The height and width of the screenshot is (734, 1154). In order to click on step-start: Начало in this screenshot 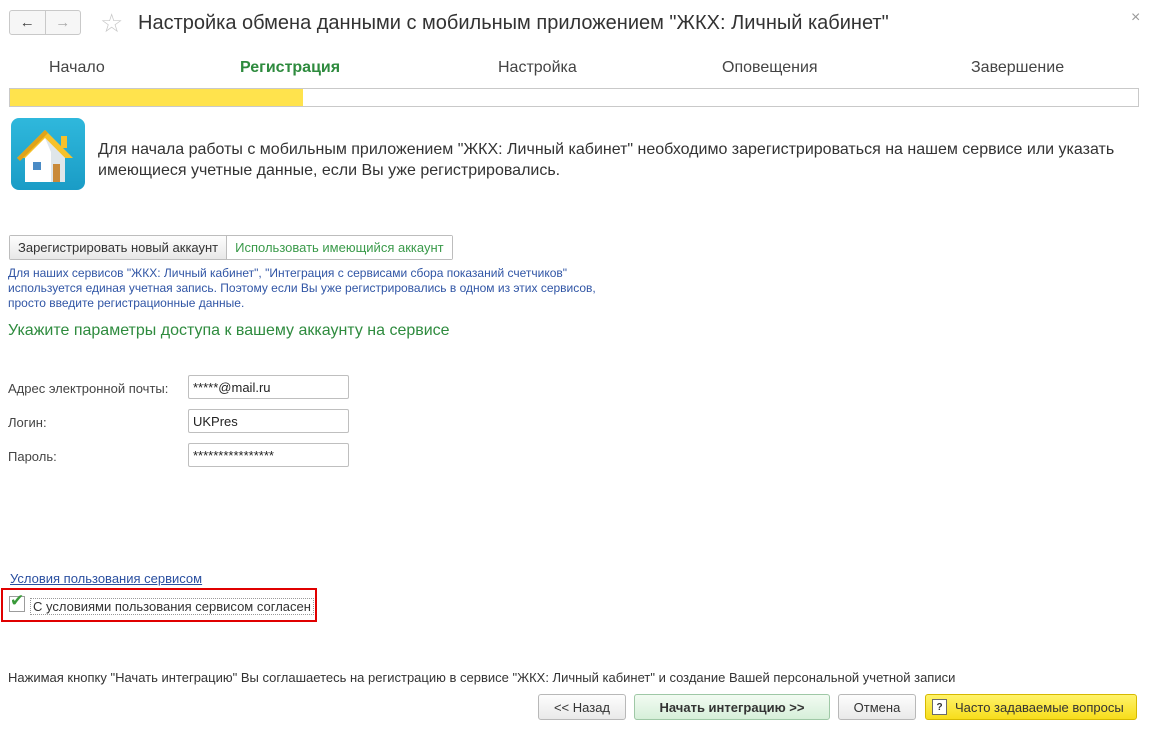, I will do `click(77, 67)`.